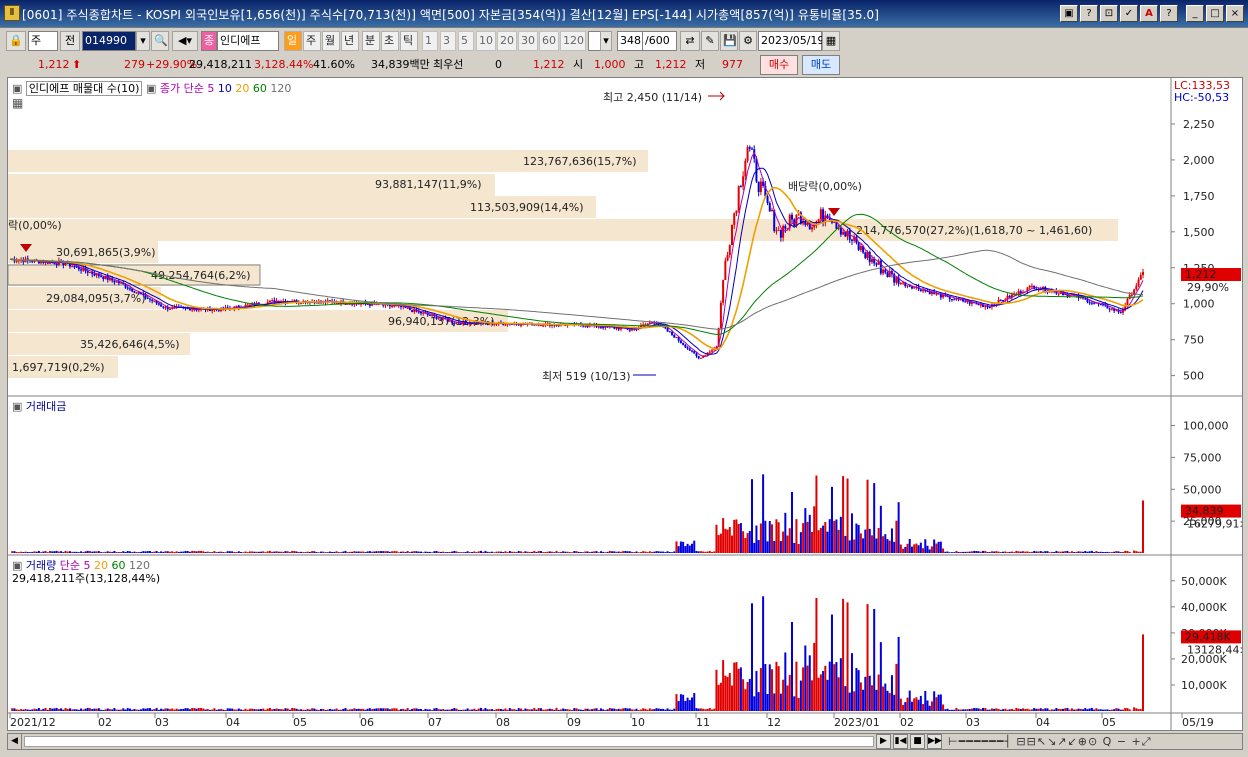 The image size is (1248, 757). What do you see at coordinates (16, 41) in the screenshot?
I see `lock-icon: 🔒` at bounding box center [16, 41].